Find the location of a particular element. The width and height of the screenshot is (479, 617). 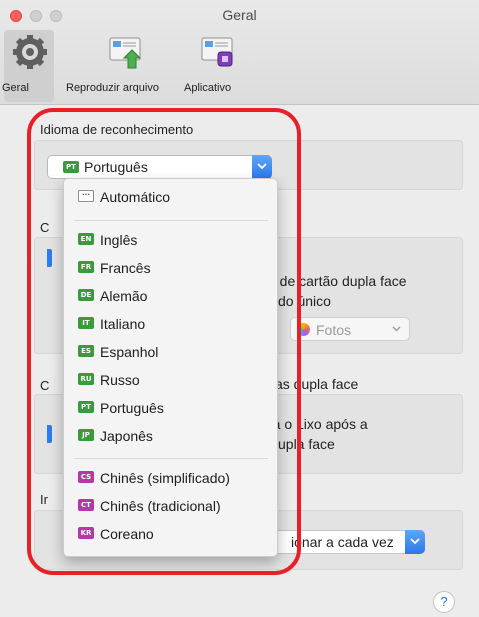

window-title: Geral is located at coordinates (239, 15).